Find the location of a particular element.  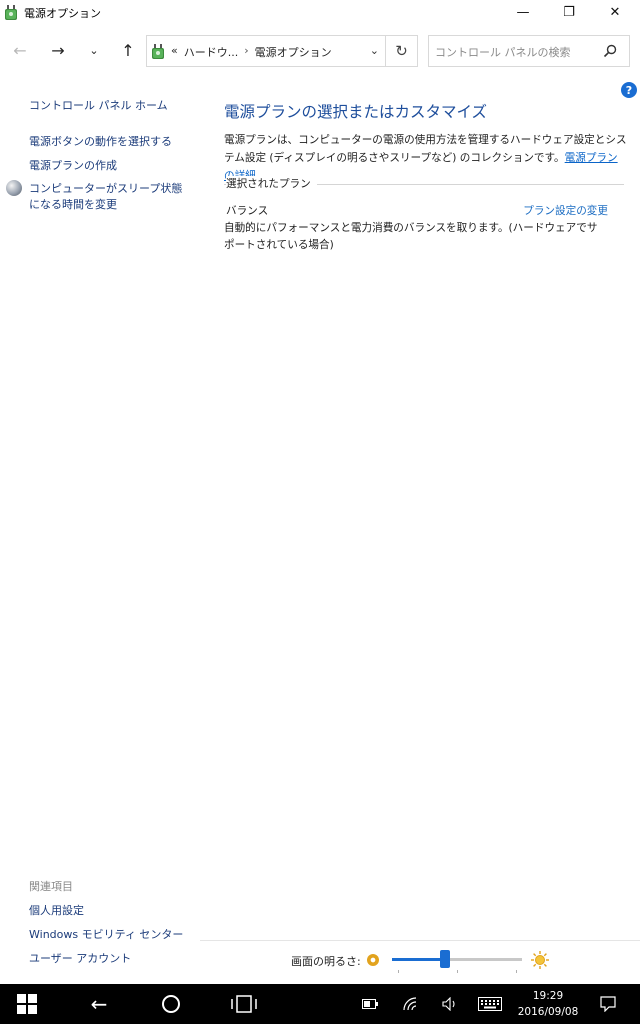

brightness-label: 画面の明るさ: is located at coordinates (326, 961).